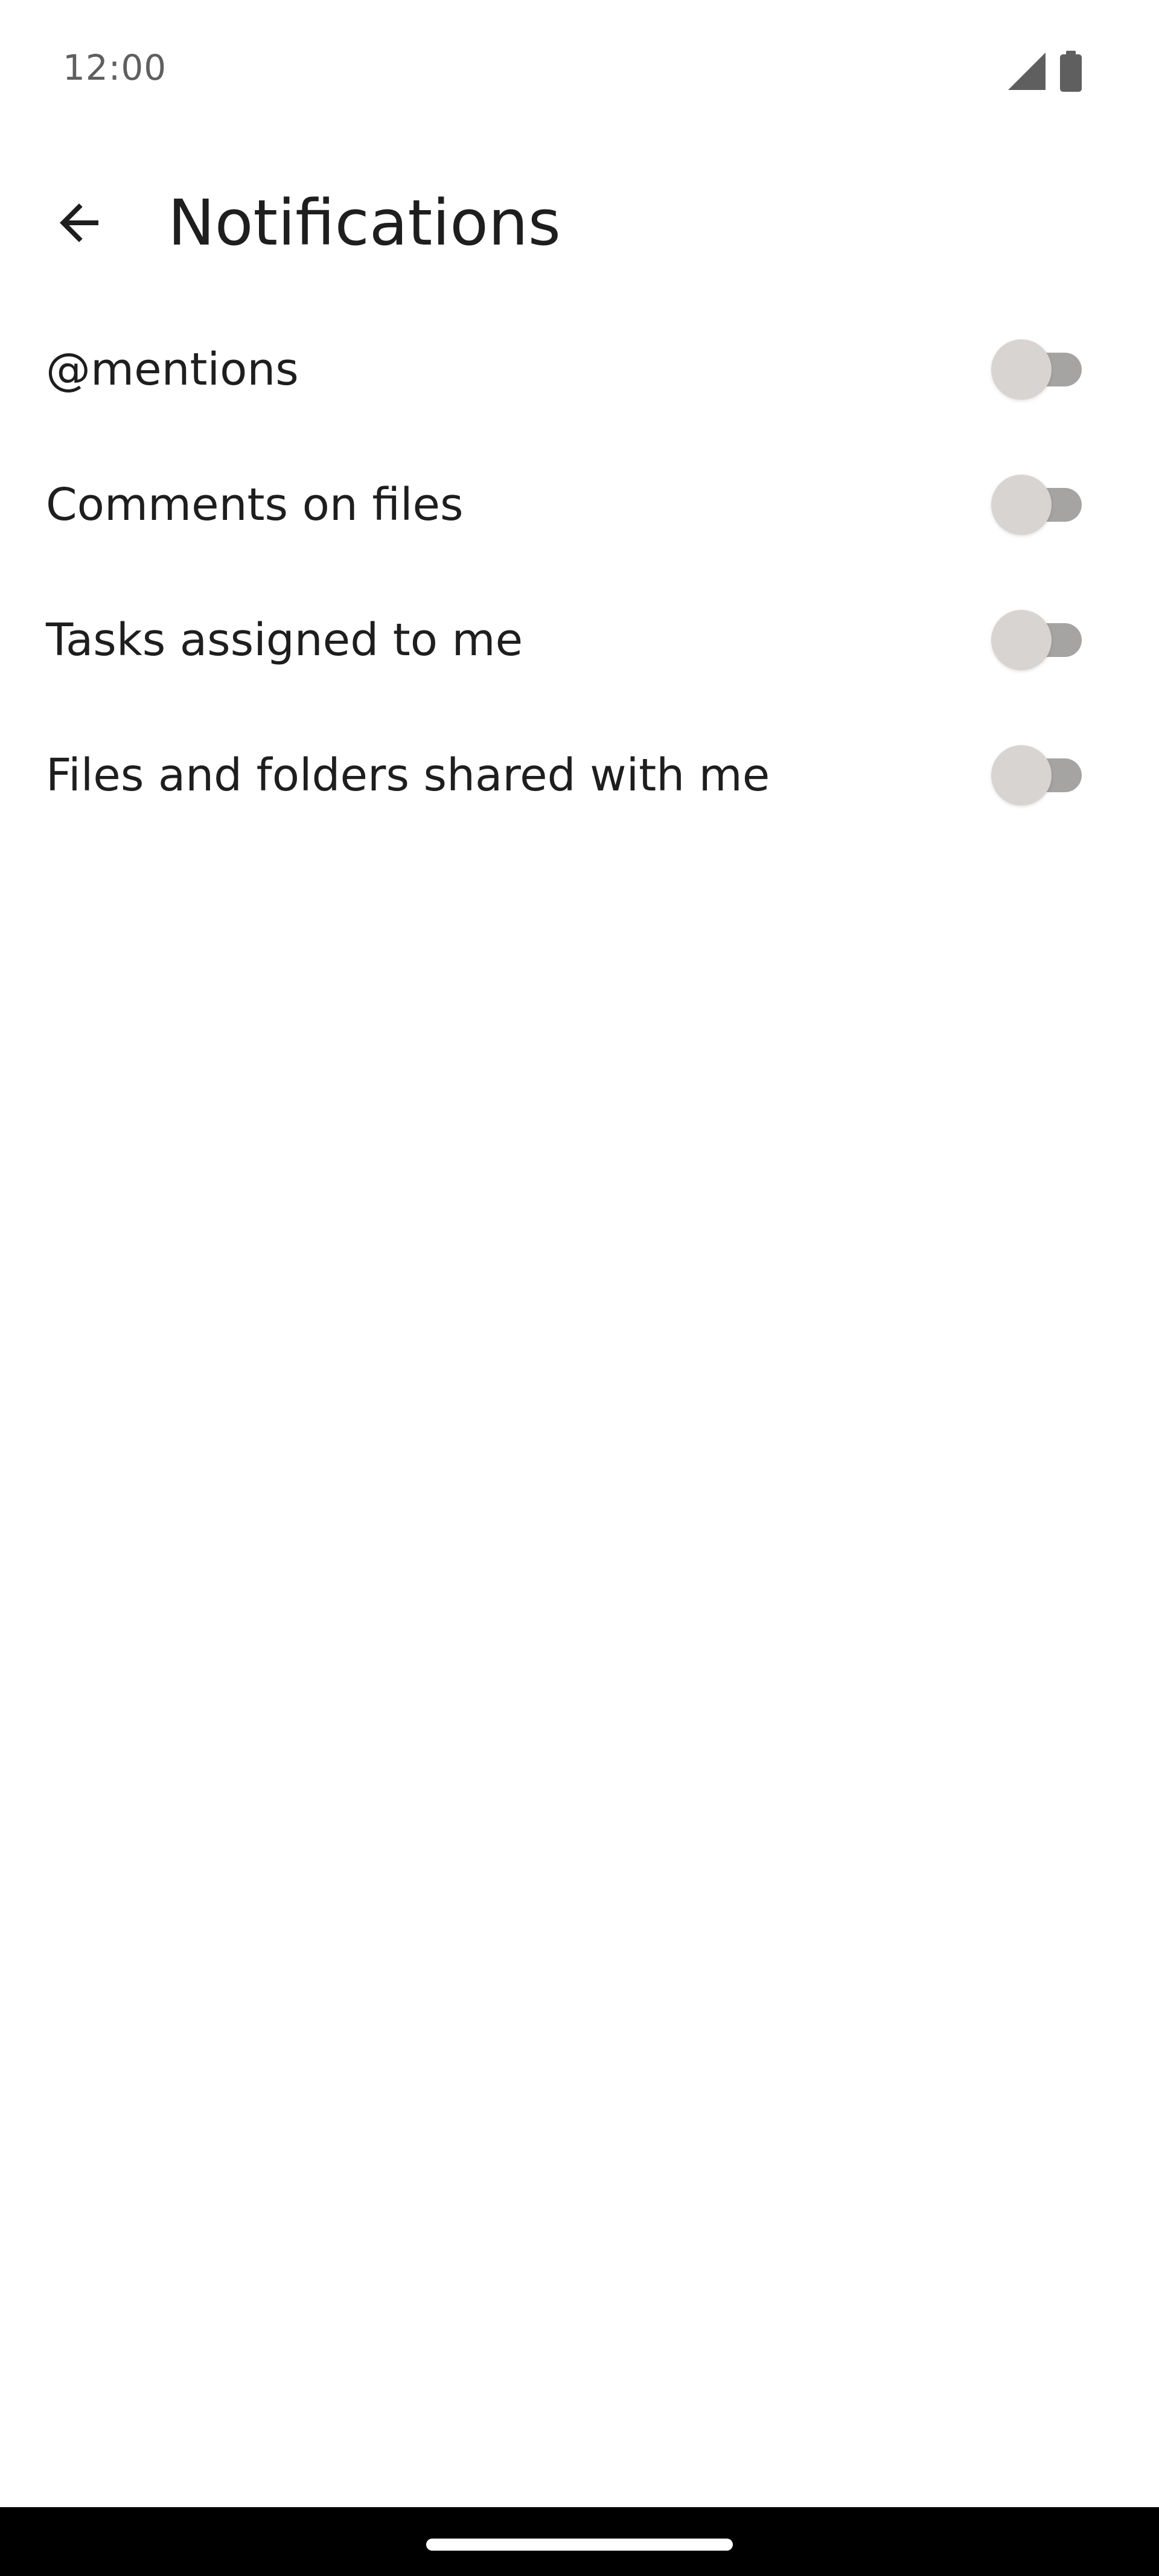 Image resolution: width=1159 pixels, height=2576 pixels. I want to click on page-title: Notifications, so click(364, 223).